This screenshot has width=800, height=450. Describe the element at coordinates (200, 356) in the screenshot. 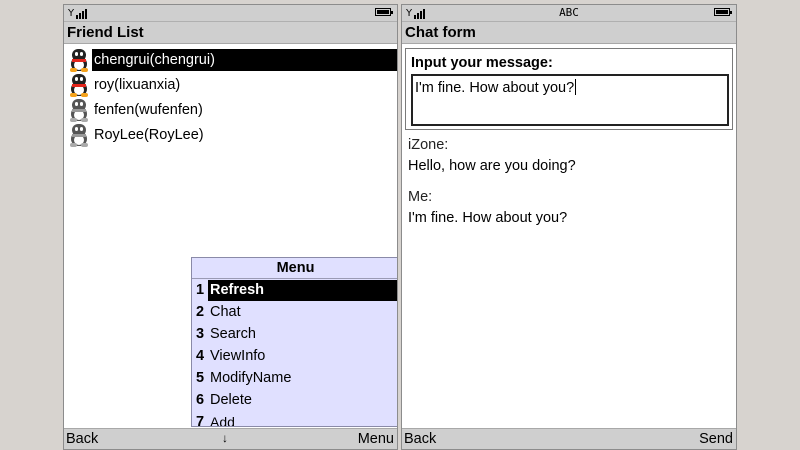

I see `menu-item-number: 4` at that location.